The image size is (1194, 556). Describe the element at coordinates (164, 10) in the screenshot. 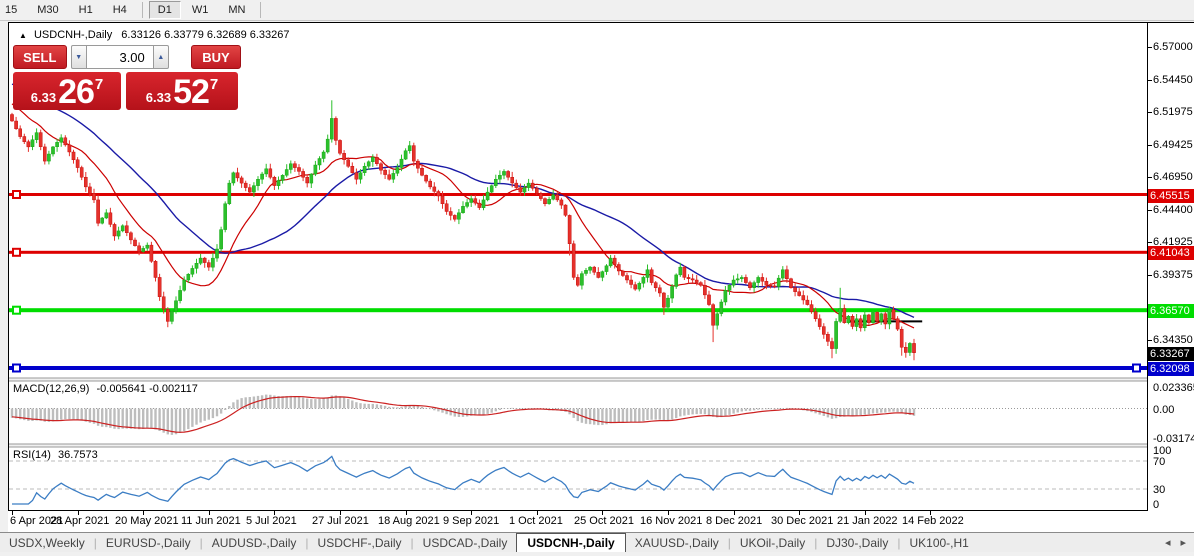

I see `timeframe-button-d1: D1` at that location.